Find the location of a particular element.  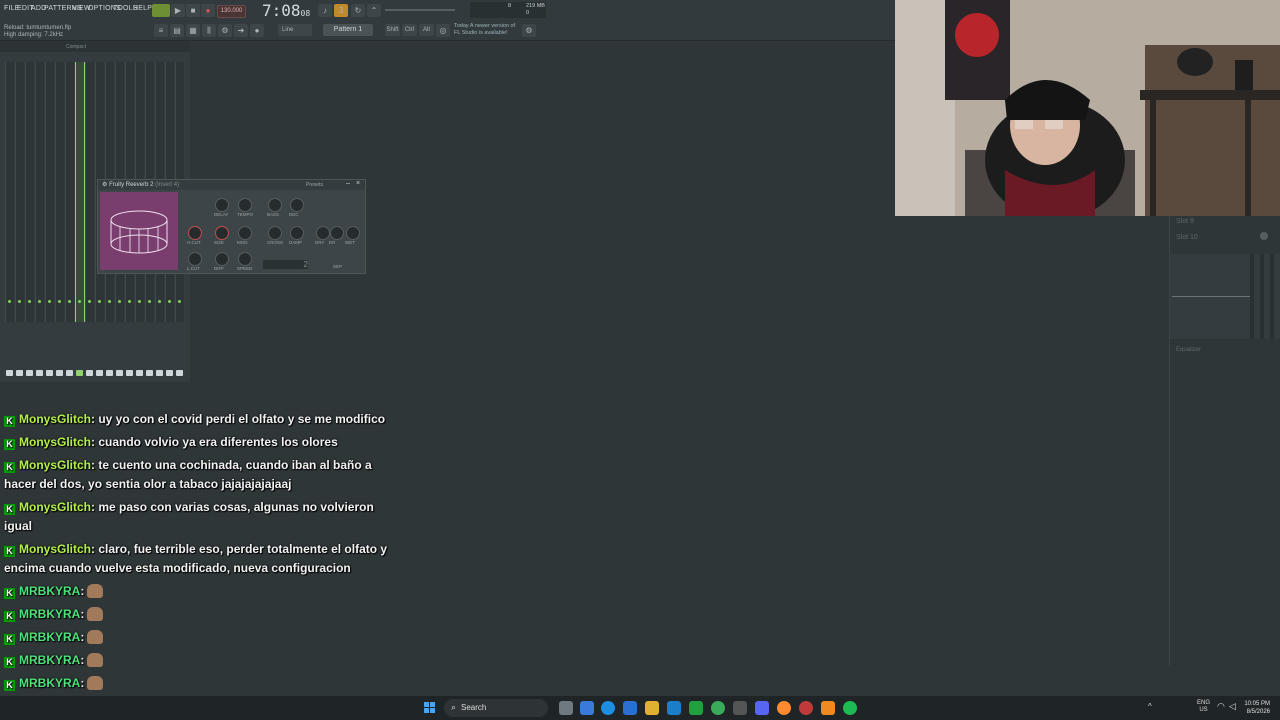

plugin-picker-icon: ➜ is located at coordinates (241, 30).